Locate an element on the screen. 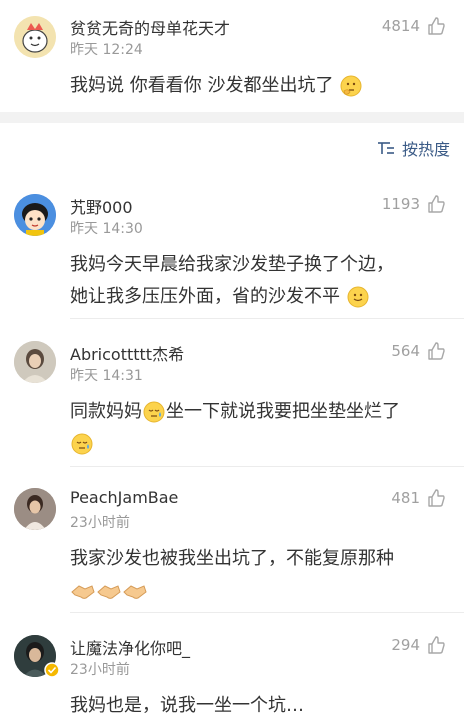 The image size is (464, 725). sort-label: 按热度 is located at coordinates (425, 149).